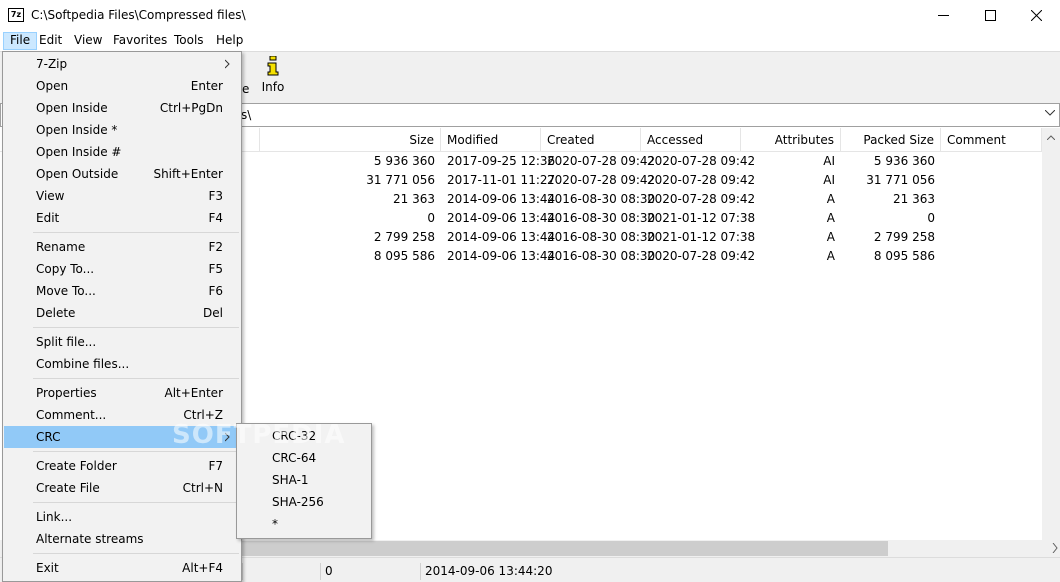 The image size is (1060, 582). Describe the element at coordinates (601, 180) in the screenshot. I see `cell-created: 2020-07-28 09:42` at that location.